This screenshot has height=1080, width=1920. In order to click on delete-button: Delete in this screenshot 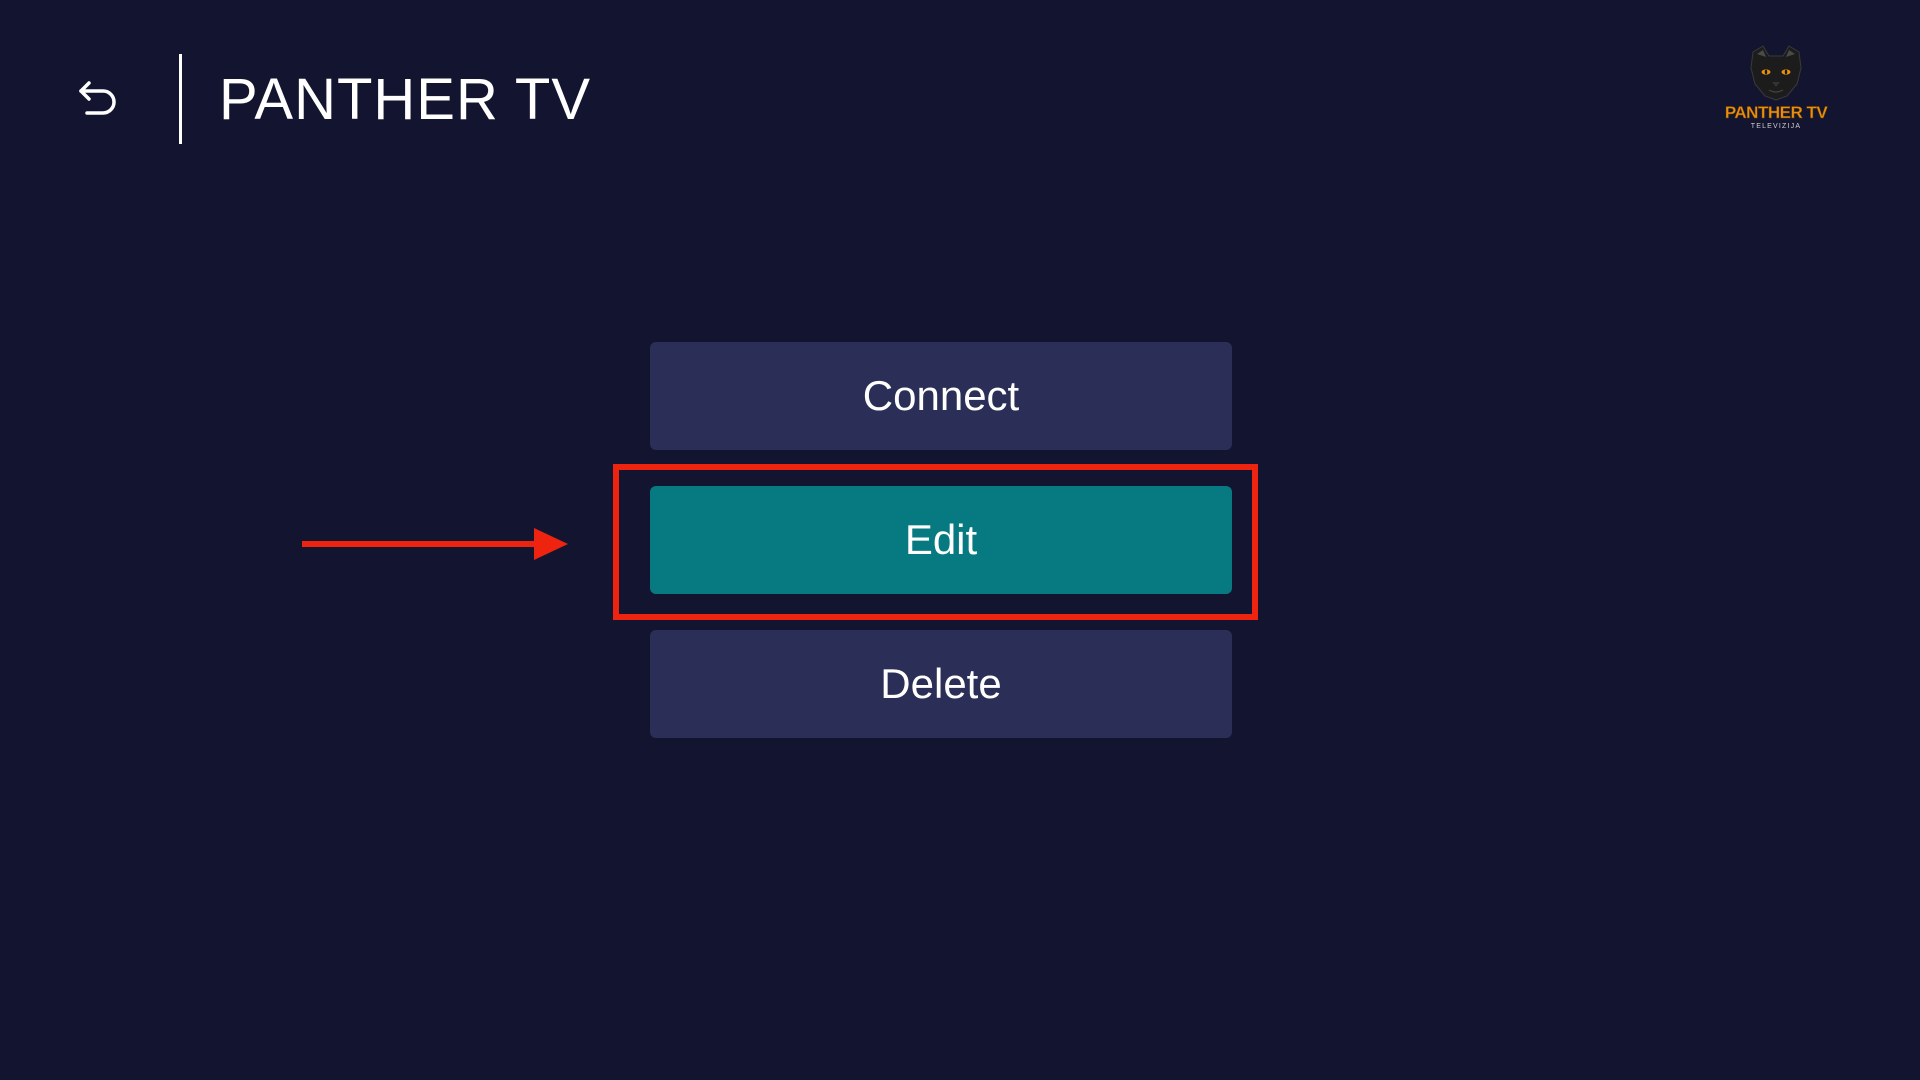, I will do `click(941, 684)`.